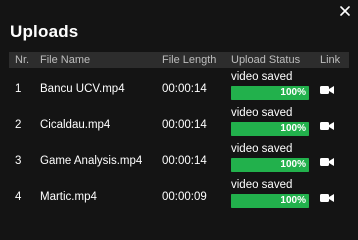 The height and width of the screenshot is (240, 358). I want to click on row-number: 2, so click(18, 125).